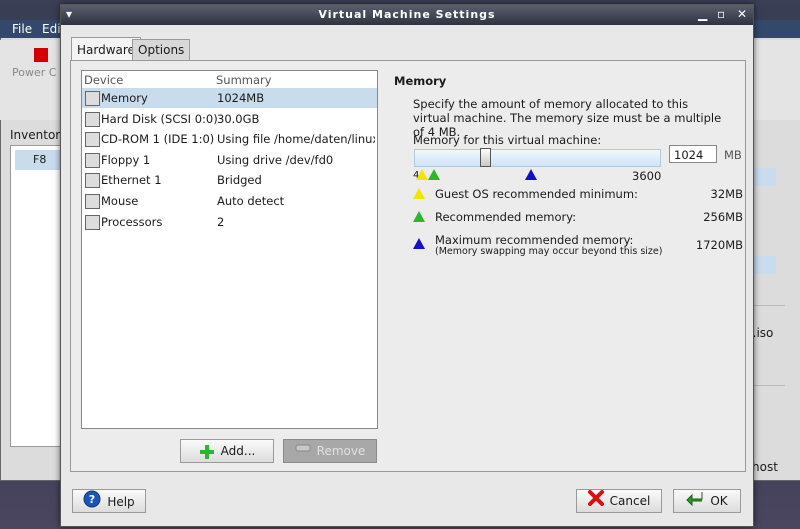 Image resolution: width=800 pixels, height=529 pixels. What do you see at coordinates (707, 501) in the screenshot?
I see `ok-button: OK` at bounding box center [707, 501].